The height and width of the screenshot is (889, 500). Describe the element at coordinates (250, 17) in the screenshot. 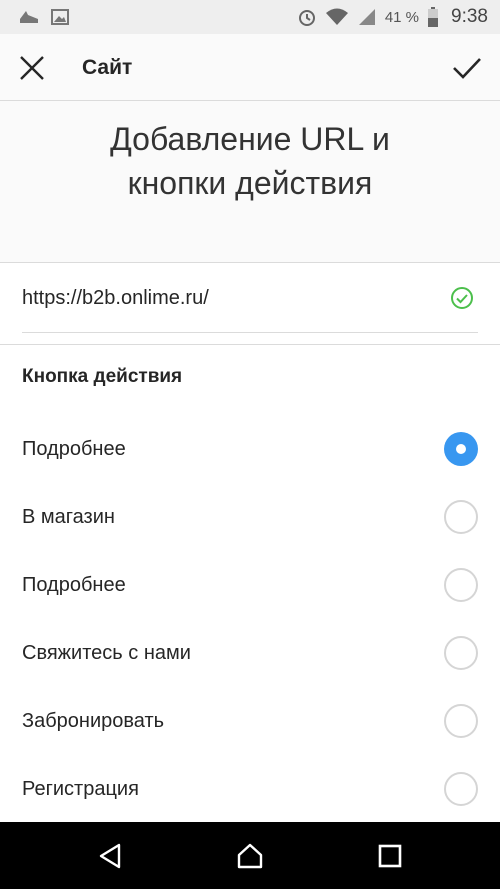

I see `status-bar: 41 % 9:38` at that location.